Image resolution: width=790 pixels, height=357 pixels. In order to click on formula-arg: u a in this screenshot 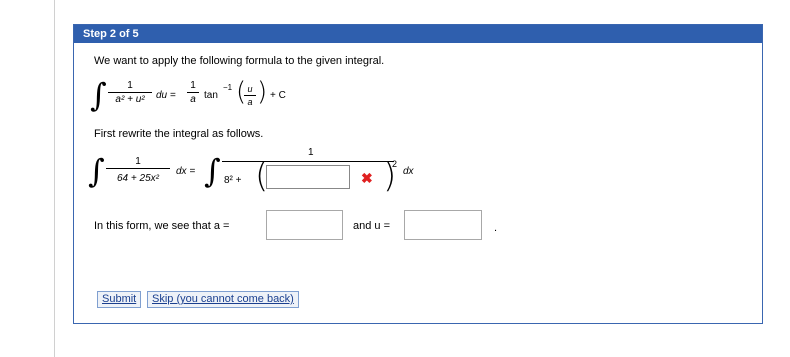, I will do `click(250, 95)`.